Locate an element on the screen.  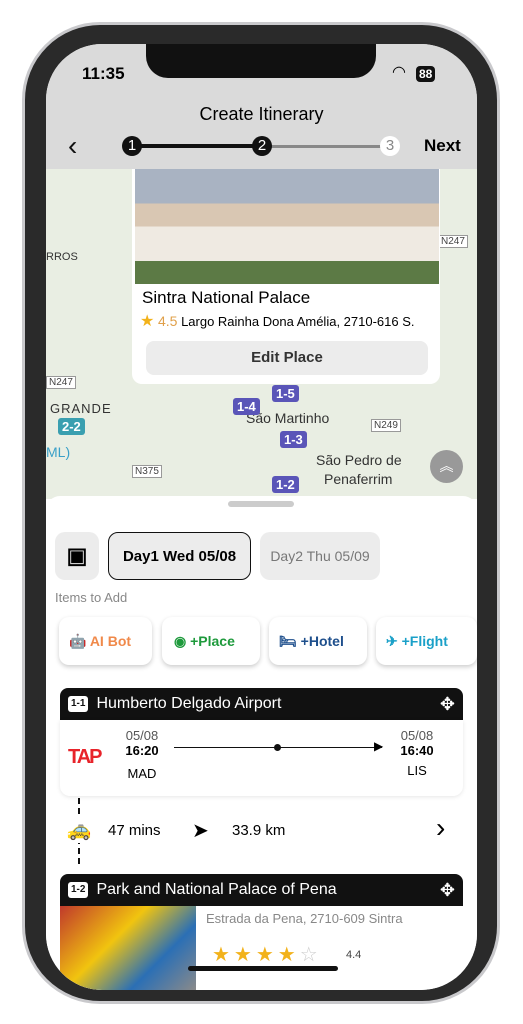
place-address: Largo Rainha Dona Amélia, 2710-616 S. is located at coordinates (298, 321).